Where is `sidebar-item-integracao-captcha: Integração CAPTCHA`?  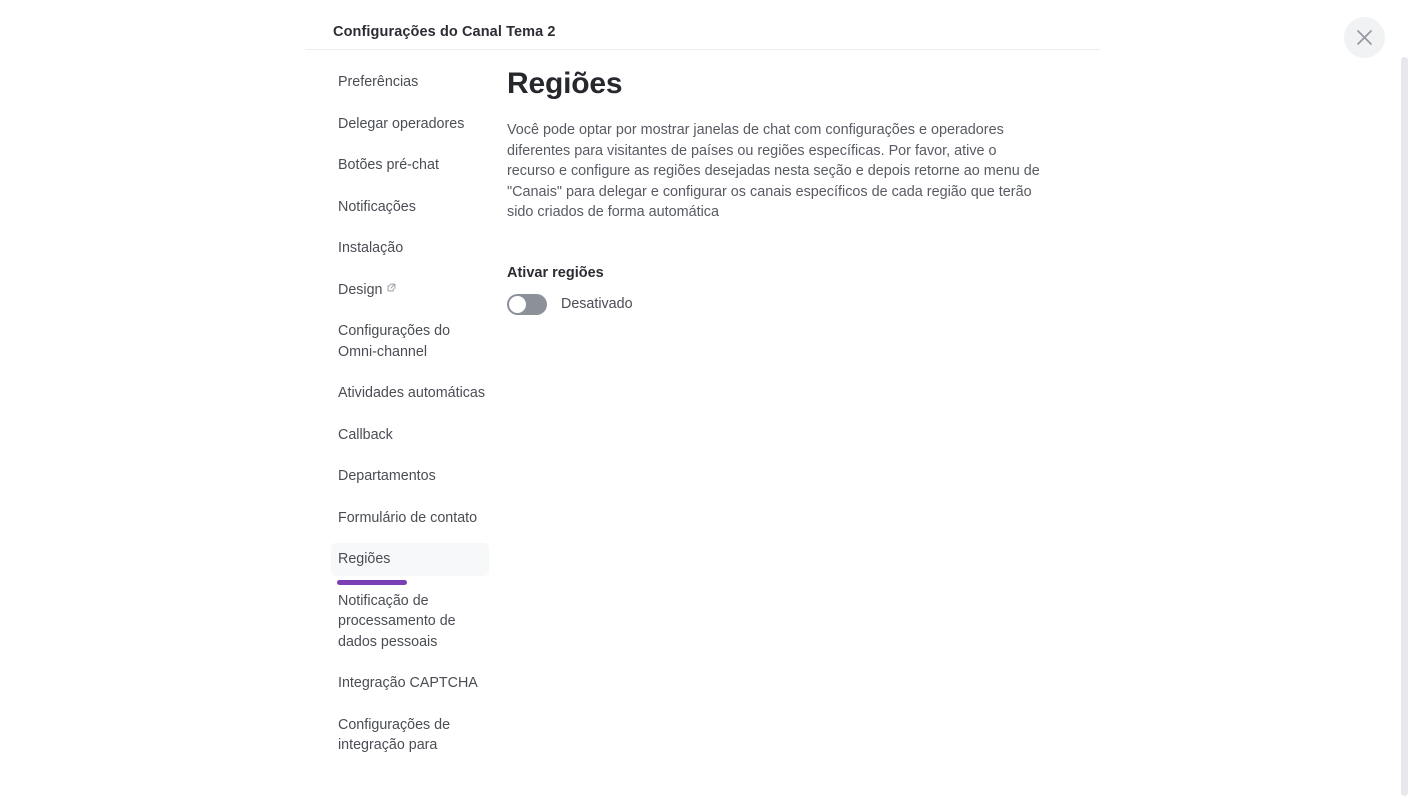
sidebar-item-integracao-captcha: Integração CAPTCHA is located at coordinates (414, 683).